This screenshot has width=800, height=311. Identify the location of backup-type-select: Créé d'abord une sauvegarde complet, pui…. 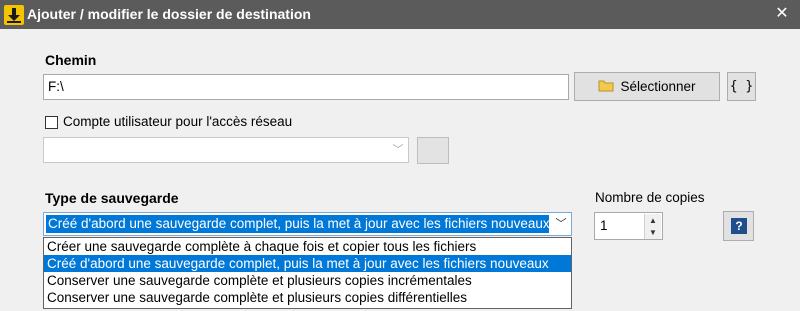
(307, 224).